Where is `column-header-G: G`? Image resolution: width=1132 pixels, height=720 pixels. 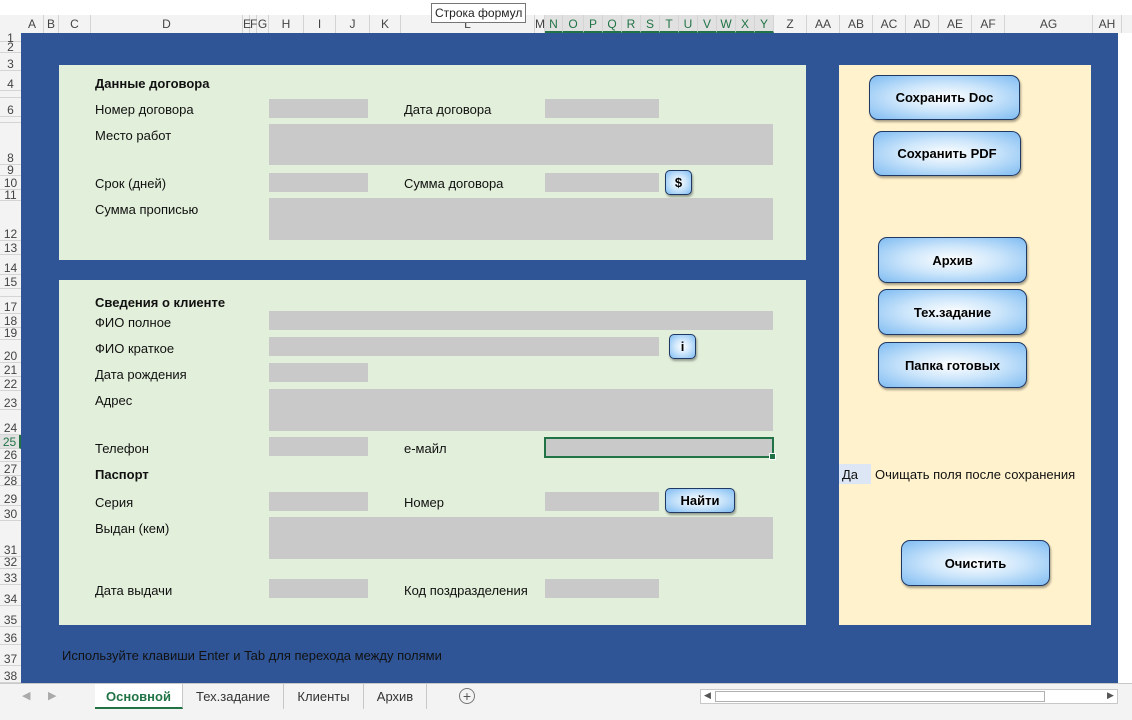 column-header-G: G is located at coordinates (263, 24).